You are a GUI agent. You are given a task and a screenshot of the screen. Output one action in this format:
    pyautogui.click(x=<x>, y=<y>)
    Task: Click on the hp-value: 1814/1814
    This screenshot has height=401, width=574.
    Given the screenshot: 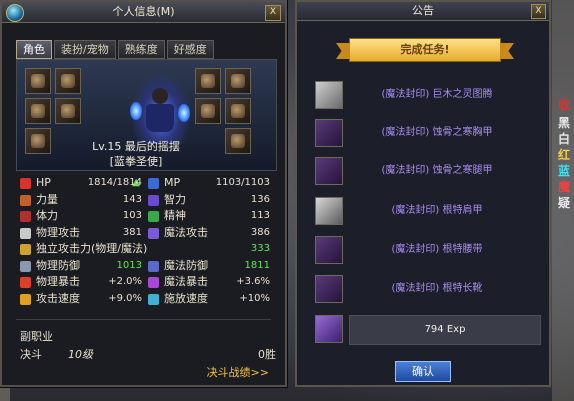 What is the action you would take?
    pyautogui.click(x=114, y=182)
    